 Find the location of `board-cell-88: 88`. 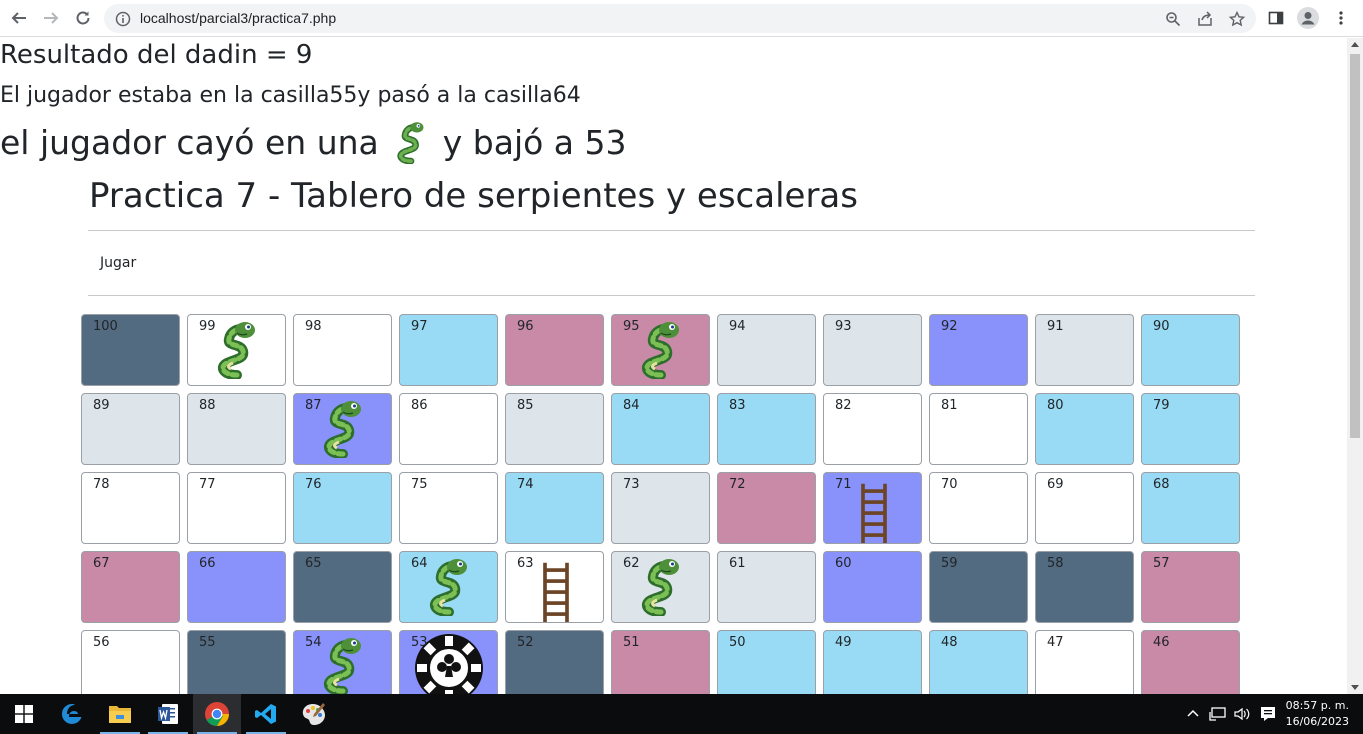

board-cell-88: 88 is located at coordinates (236, 429).